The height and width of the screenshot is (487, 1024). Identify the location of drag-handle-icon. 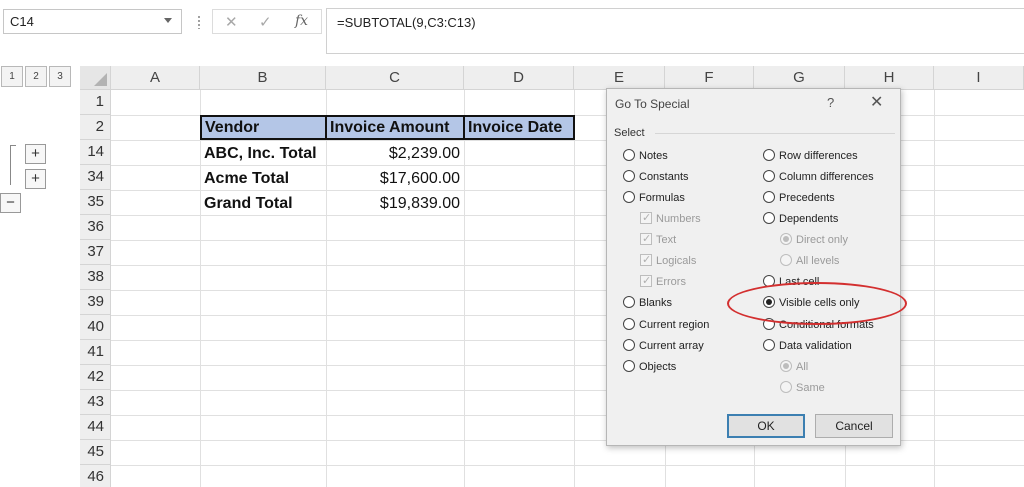
(199, 22).